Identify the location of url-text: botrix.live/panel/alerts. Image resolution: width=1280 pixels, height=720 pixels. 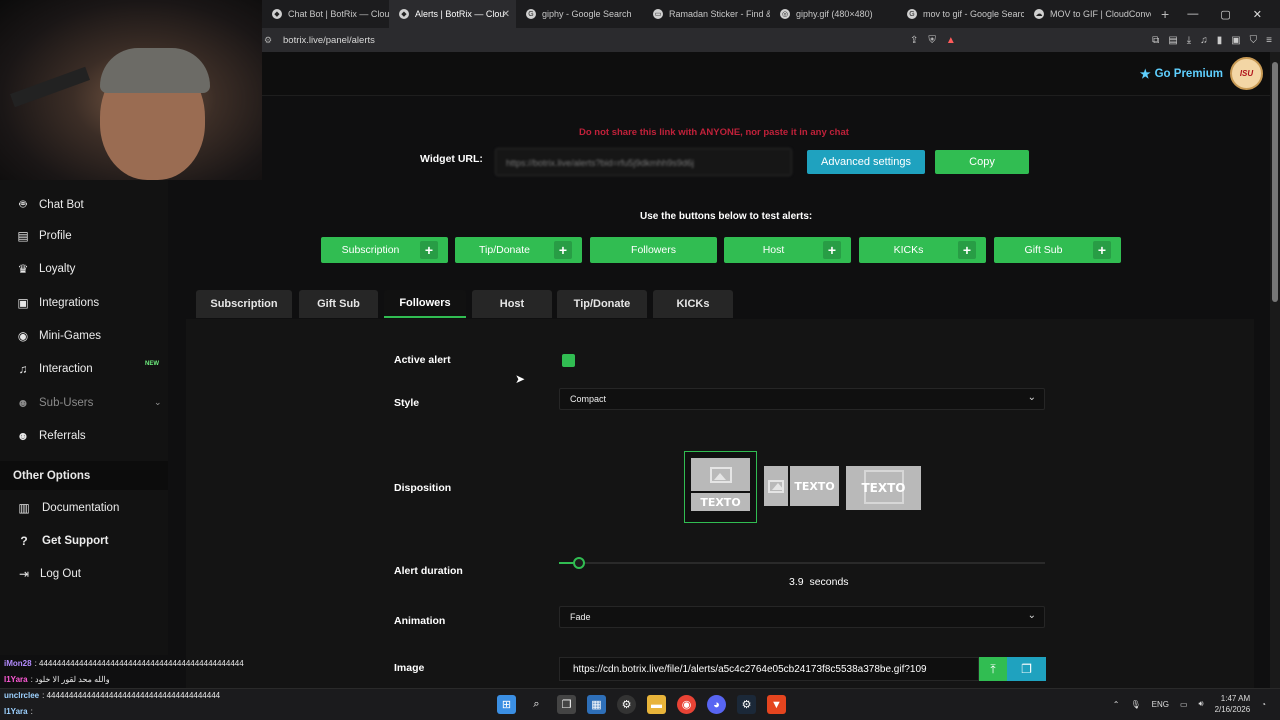
(329, 40).